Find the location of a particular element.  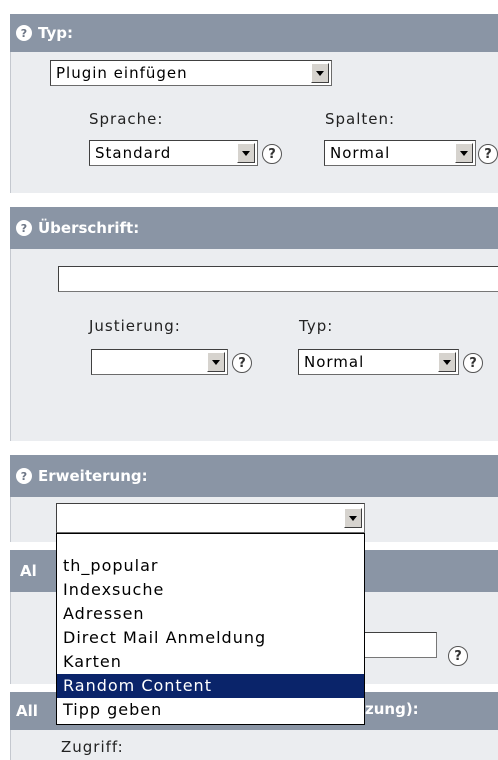

dropdown-option-selected: Random Content is located at coordinates (210, 686).